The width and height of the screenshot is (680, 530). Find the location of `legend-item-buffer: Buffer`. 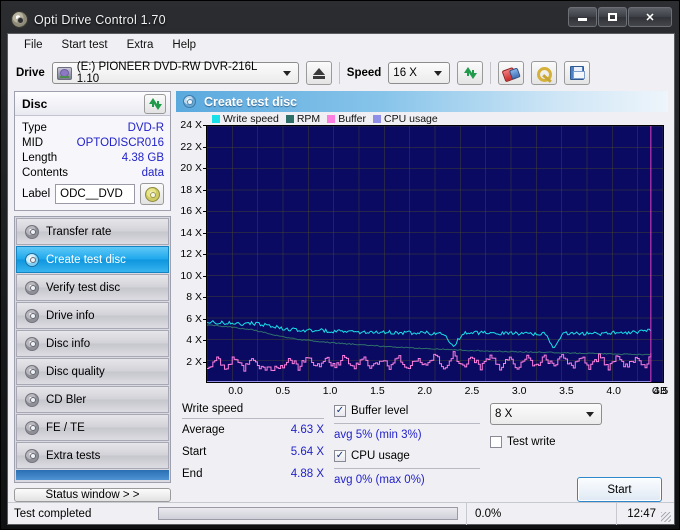

legend-item-buffer: Buffer is located at coordinates (346, 119).